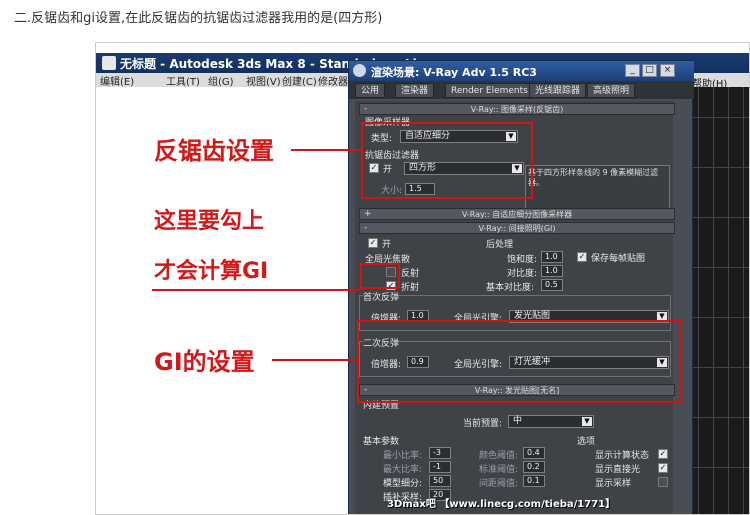  I want to click on post-processing-label: 后处理, so click(500, 245).